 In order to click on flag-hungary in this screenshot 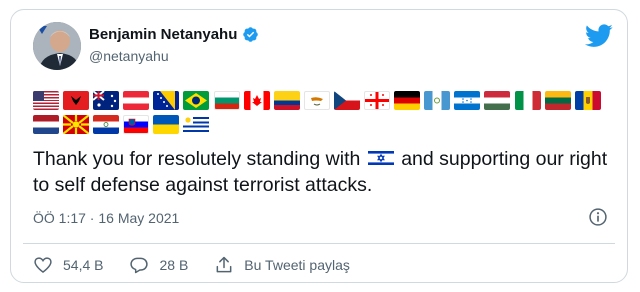, I will do `click(497, 100)`.